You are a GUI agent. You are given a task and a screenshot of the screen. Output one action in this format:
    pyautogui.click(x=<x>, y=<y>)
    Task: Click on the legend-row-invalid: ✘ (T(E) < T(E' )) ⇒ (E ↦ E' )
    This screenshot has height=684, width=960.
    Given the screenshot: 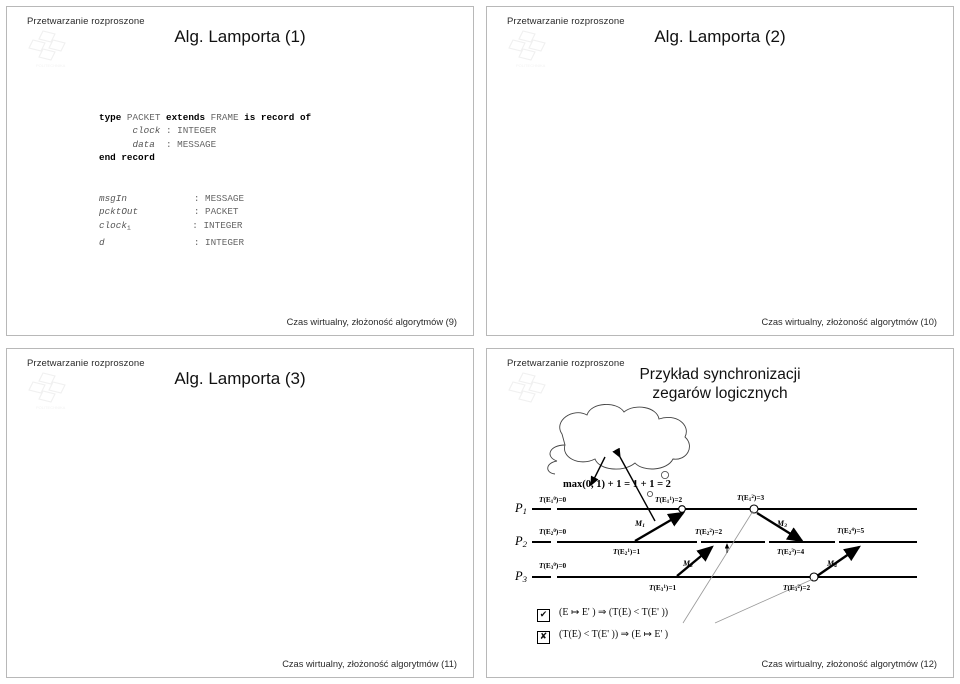 What is the action you would take?
    pyautogui.click(x=602, y=636)
    